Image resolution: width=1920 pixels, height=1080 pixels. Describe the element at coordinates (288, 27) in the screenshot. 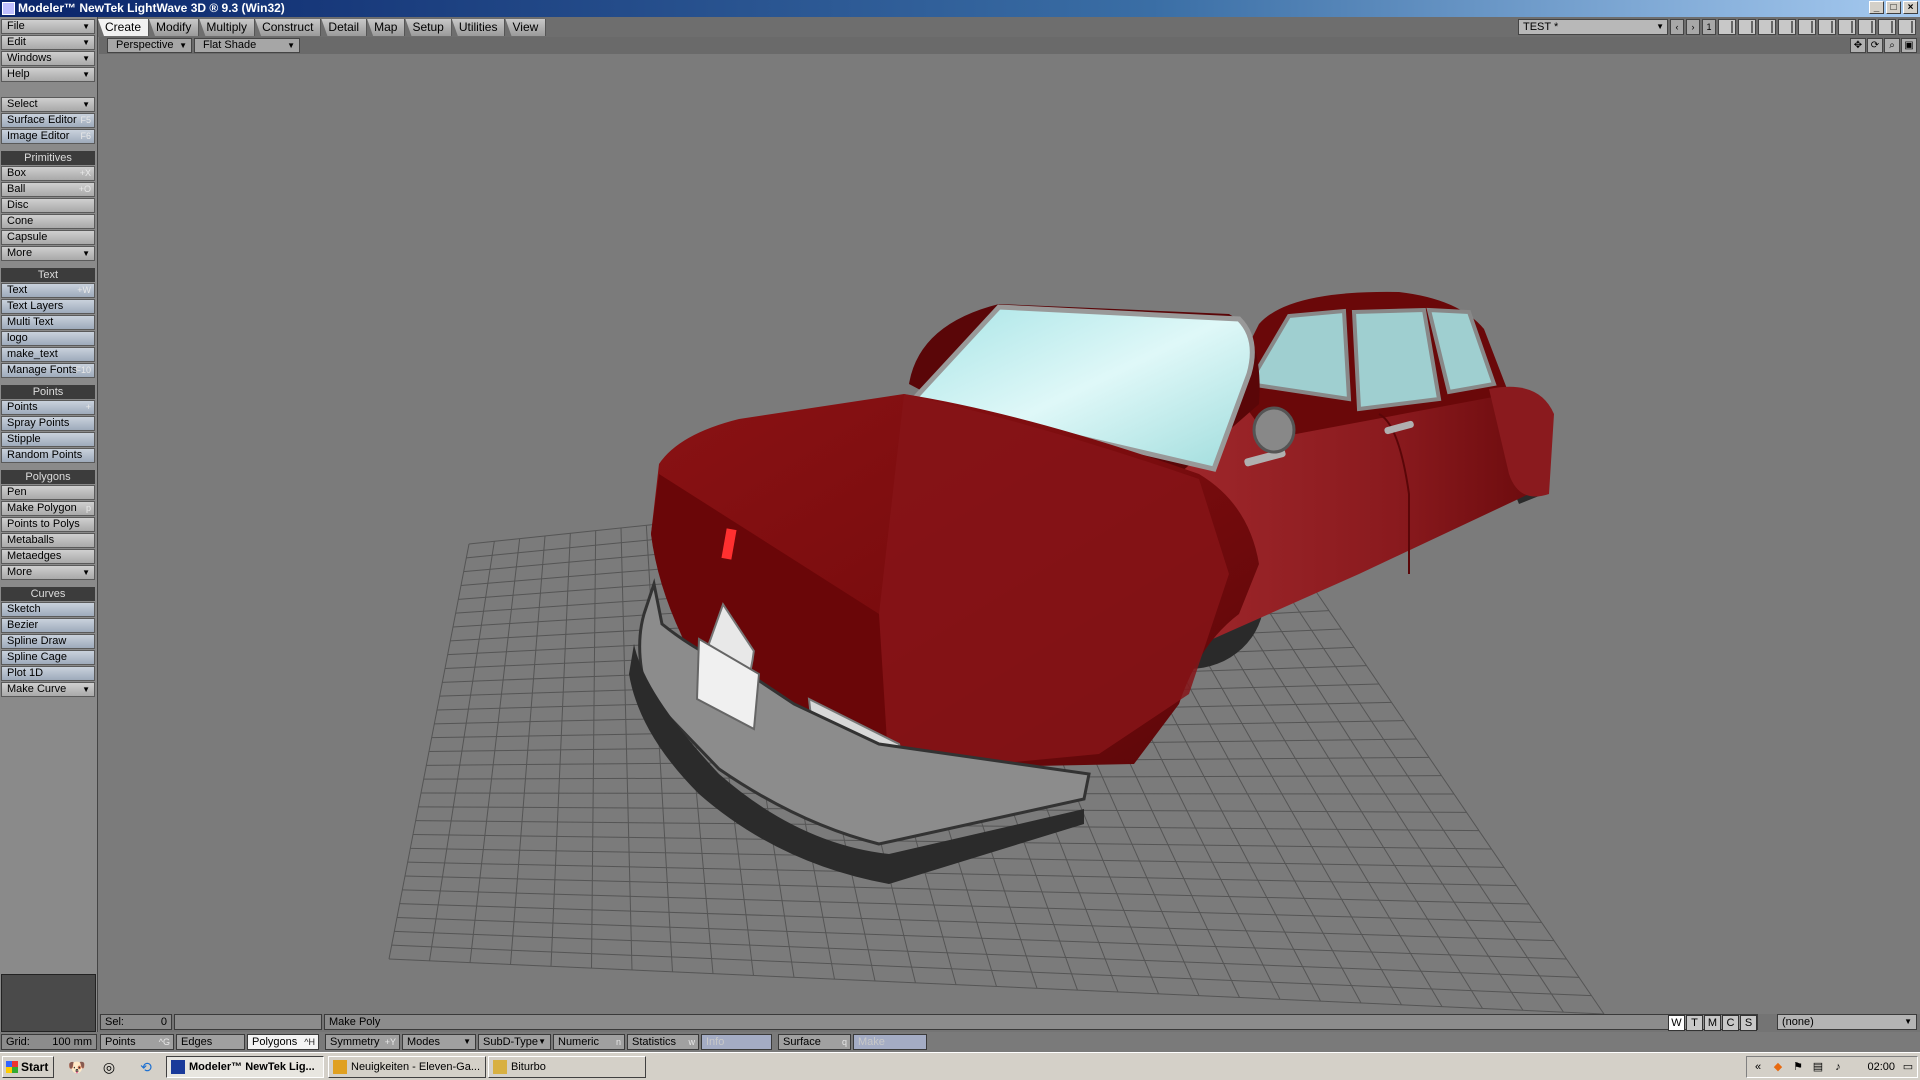

I see `tab-construct: Construct` at that location.